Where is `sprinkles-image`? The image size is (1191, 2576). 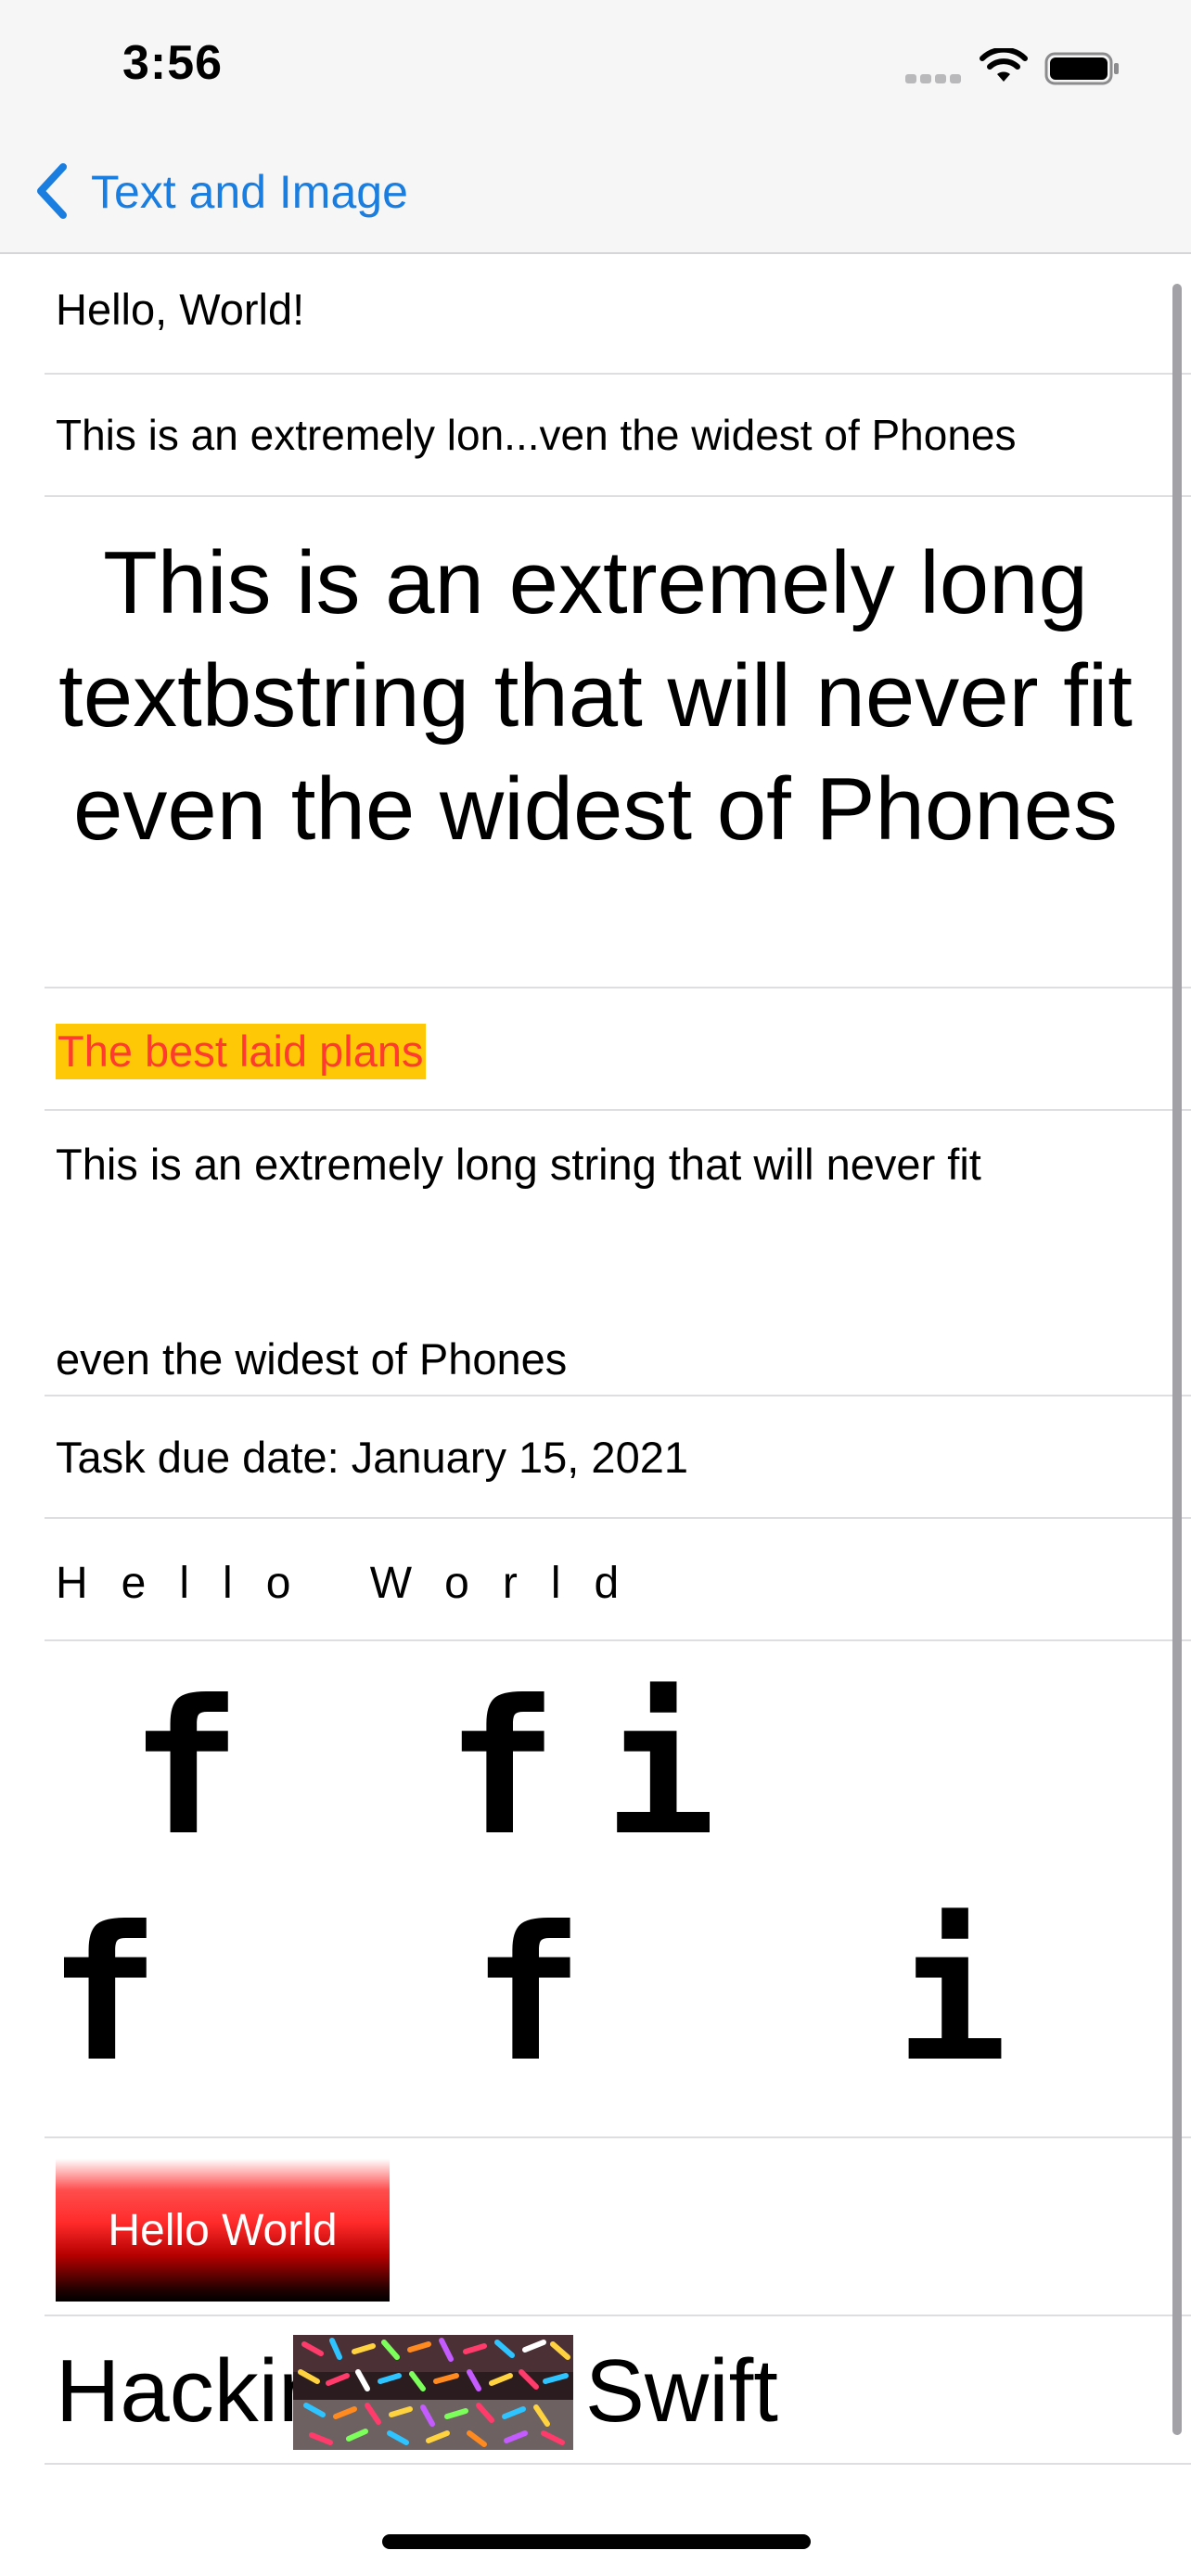 sprinkles-image is located at coordinates (433, 2393).